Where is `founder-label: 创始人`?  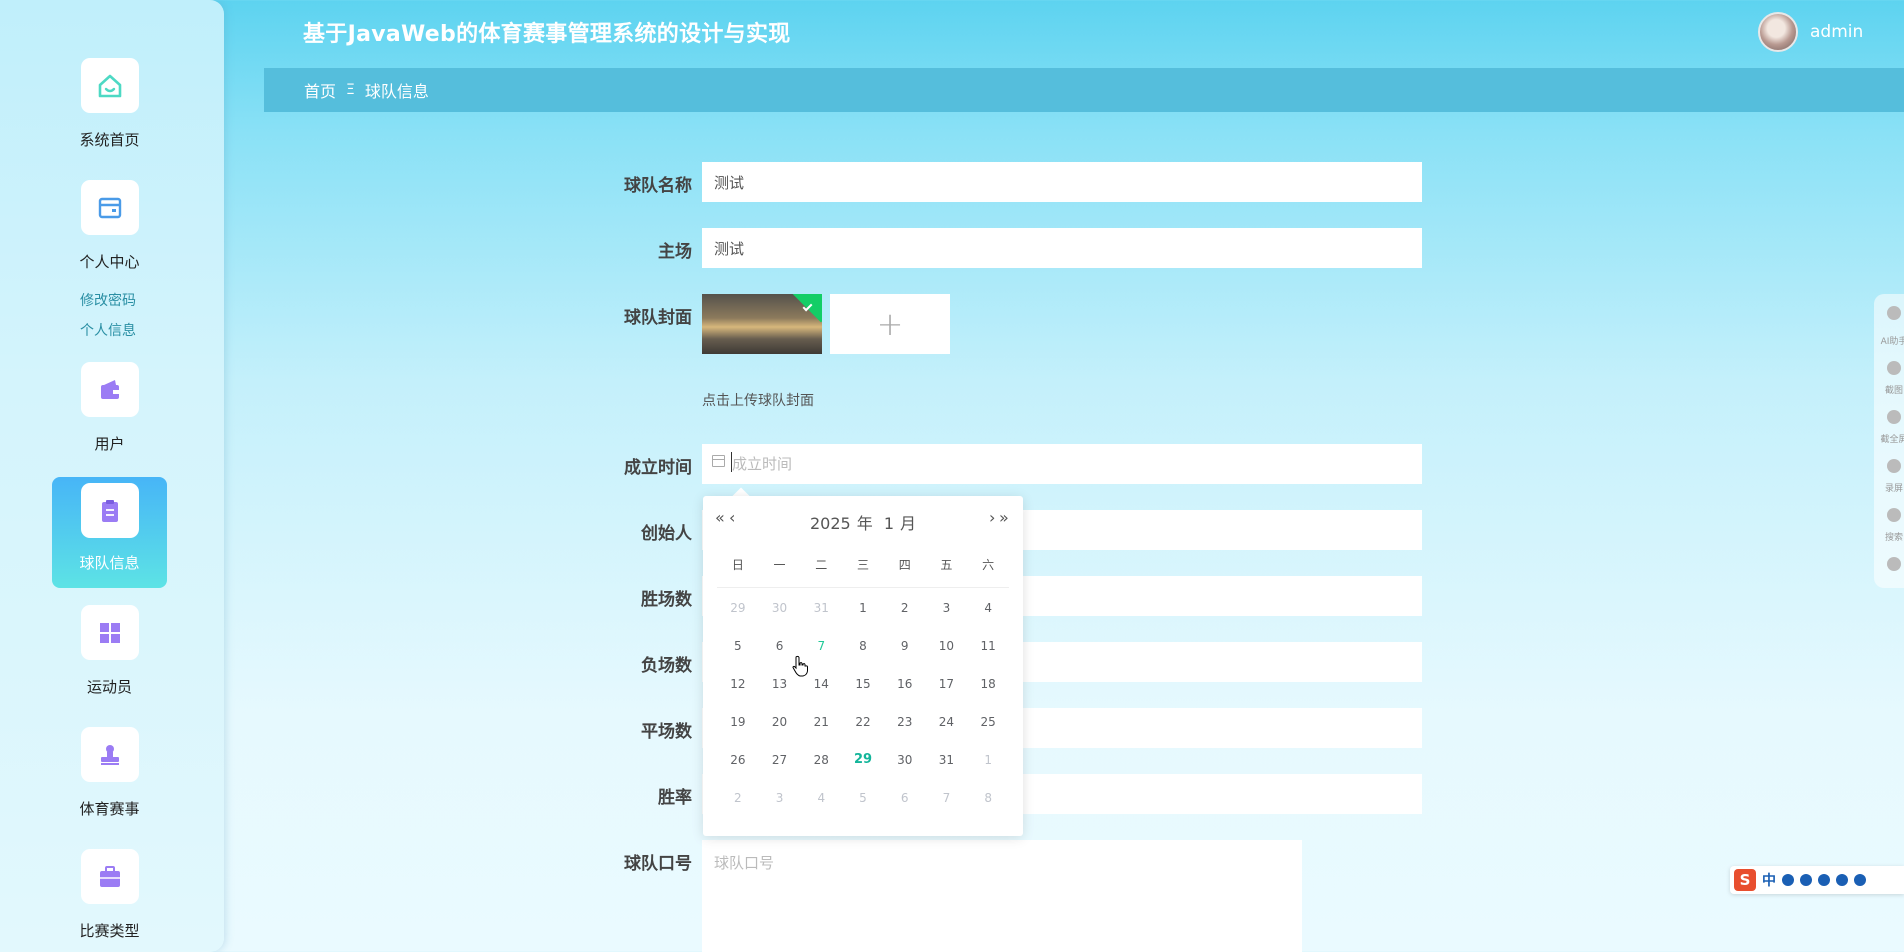
founder-label: 创始人 is located at coordinates (666, 534).